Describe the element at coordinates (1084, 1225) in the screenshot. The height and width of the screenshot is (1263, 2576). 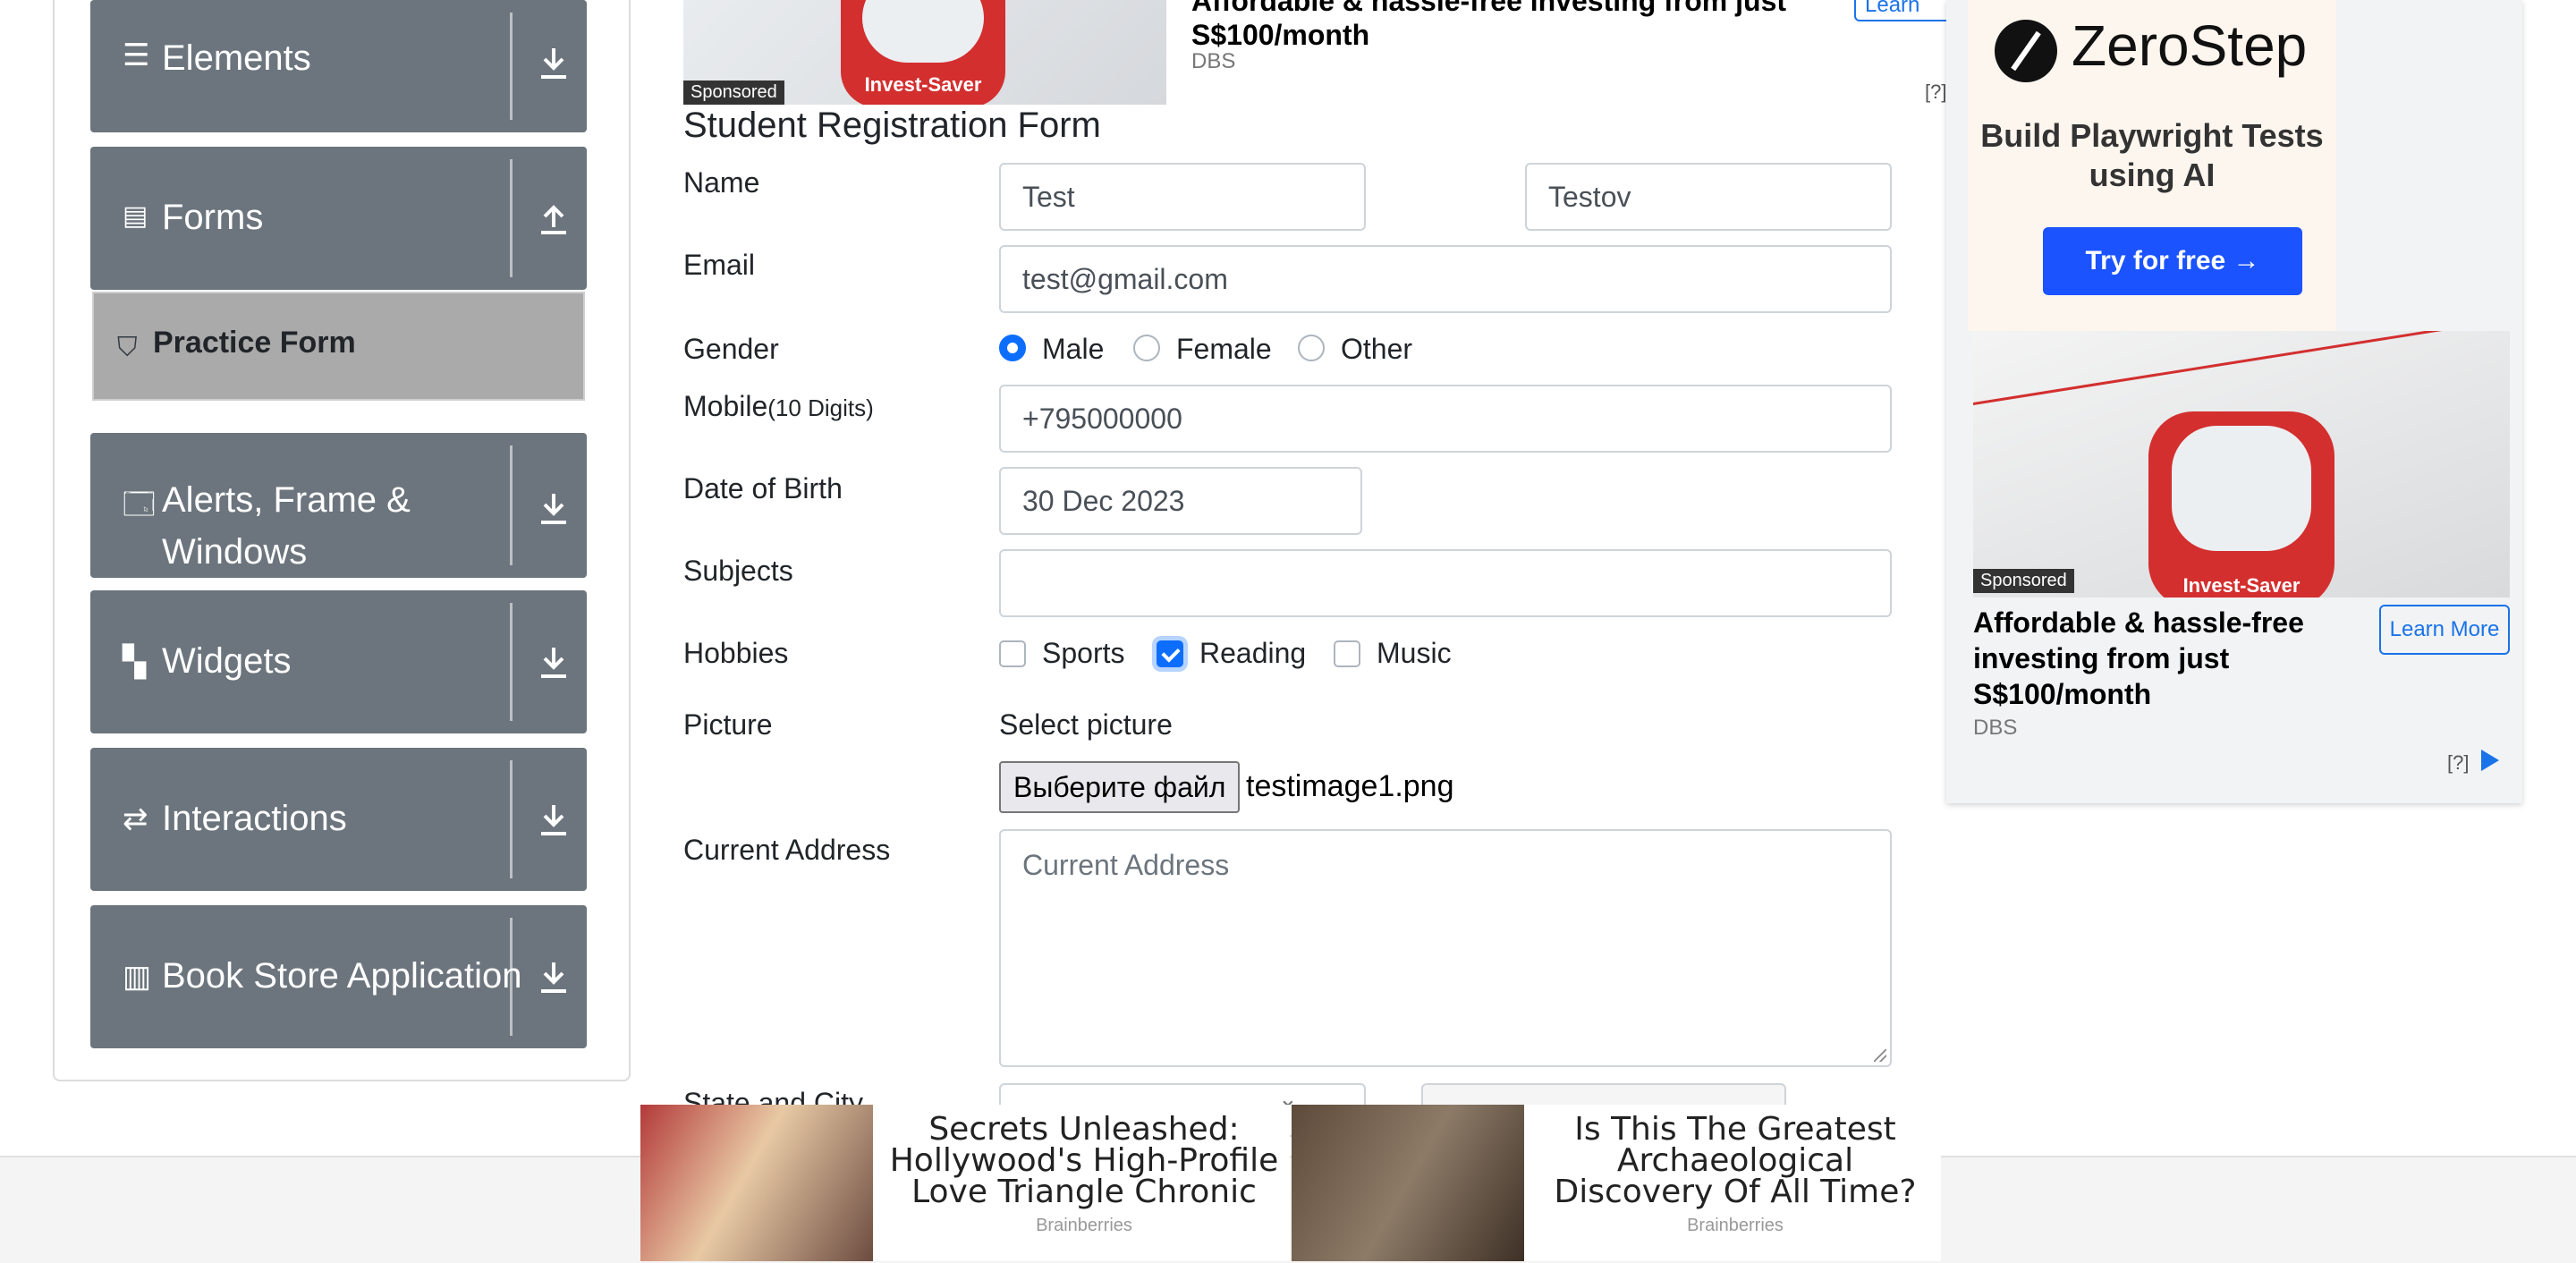
I see `news-source-1: Brainberries` at that location.